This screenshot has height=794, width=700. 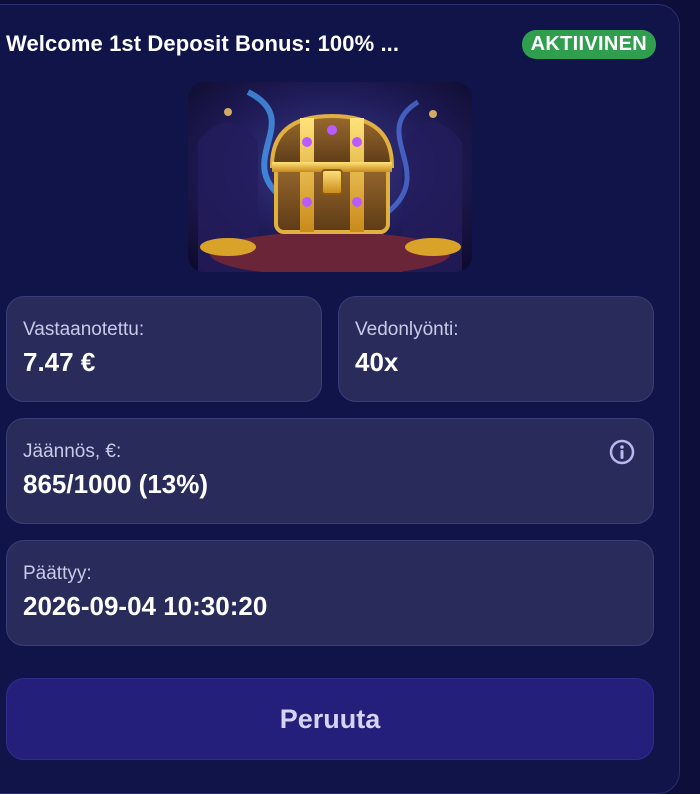 I want to click on expires-value: 2026-09-04 10:30:20, so click(x=145, y=606).